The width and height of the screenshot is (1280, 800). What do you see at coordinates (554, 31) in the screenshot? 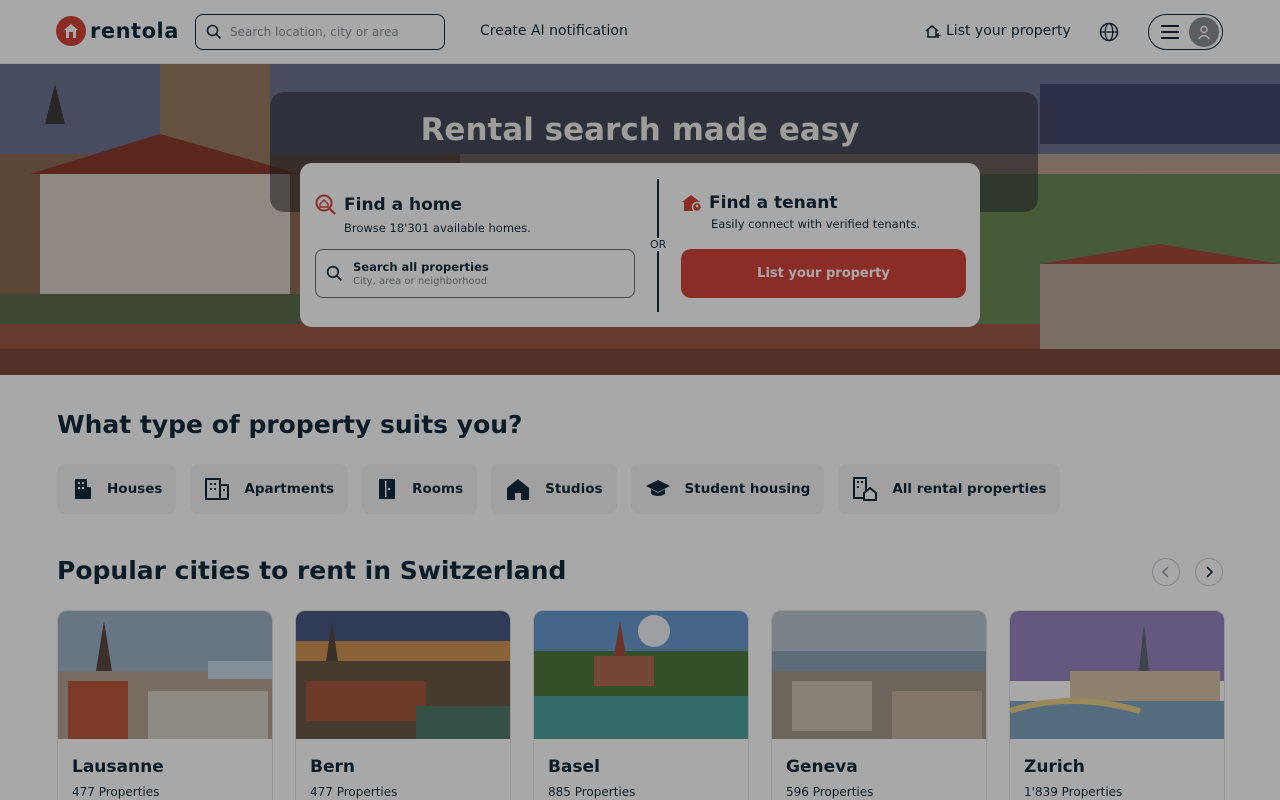
I see `create-ai-notification-link: Create AI notification` at bounding box center [554, 31].